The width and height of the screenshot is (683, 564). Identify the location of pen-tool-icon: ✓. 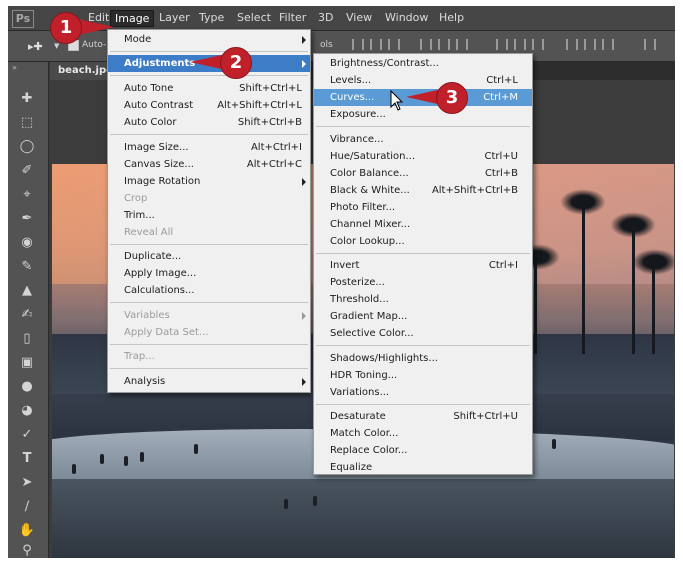
(27, 435).